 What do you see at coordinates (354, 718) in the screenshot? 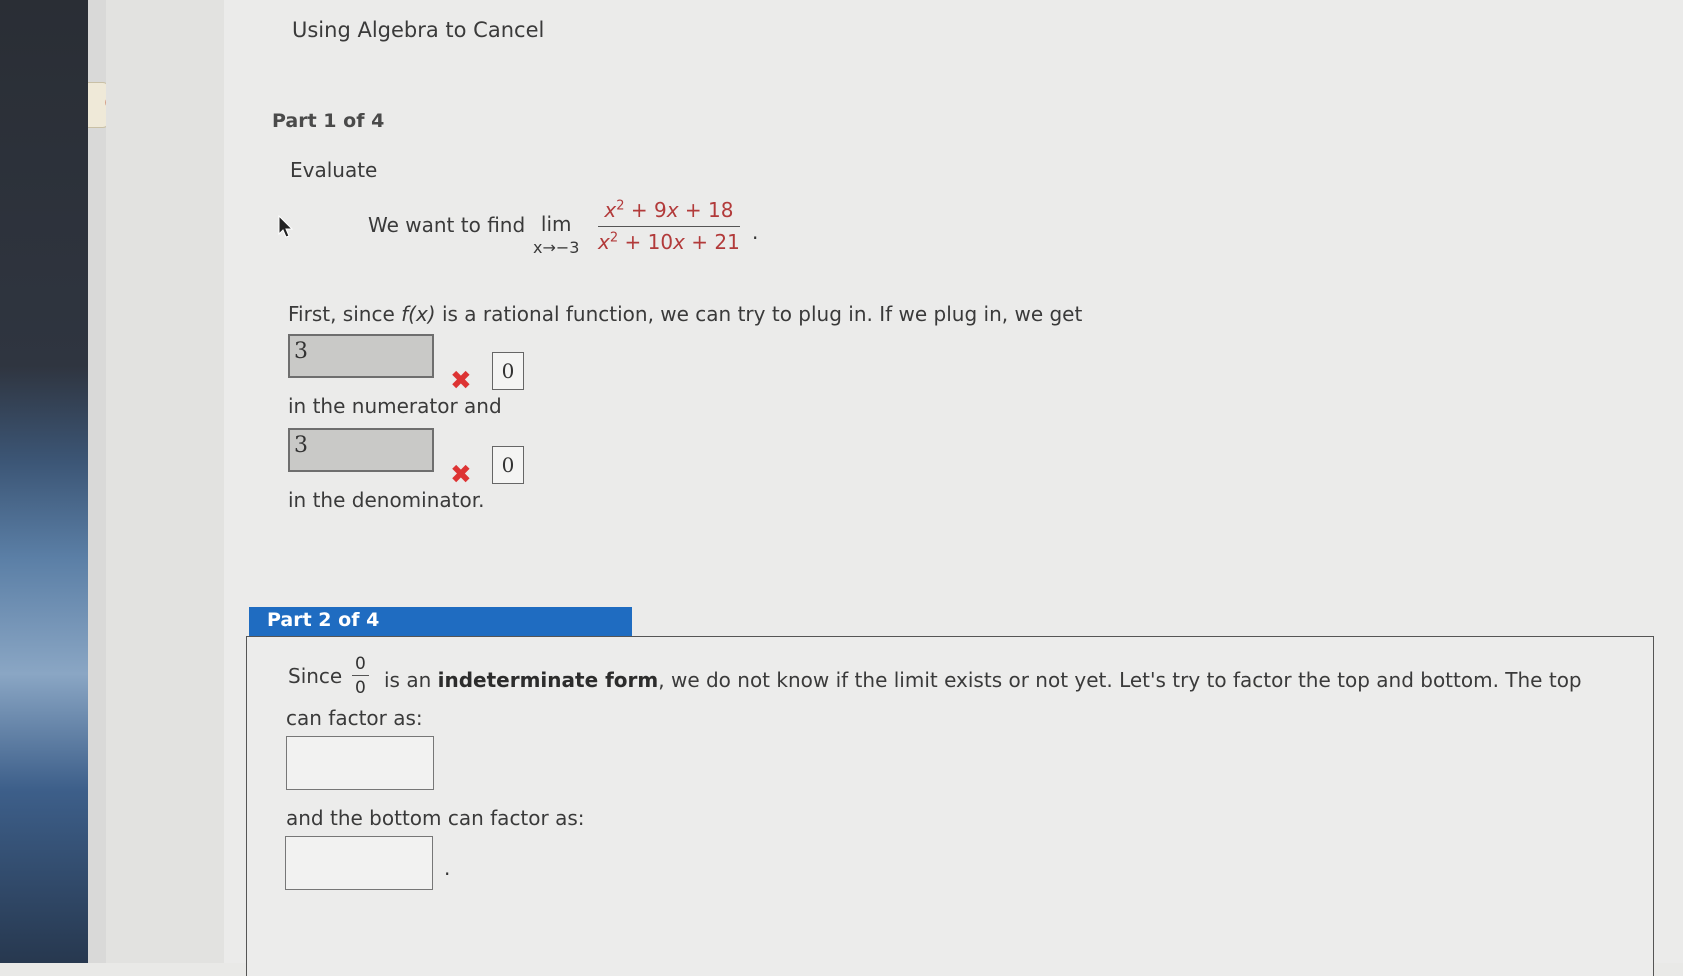
I see `top-factor-label: can factor as:` at bounding box center [354, 718].